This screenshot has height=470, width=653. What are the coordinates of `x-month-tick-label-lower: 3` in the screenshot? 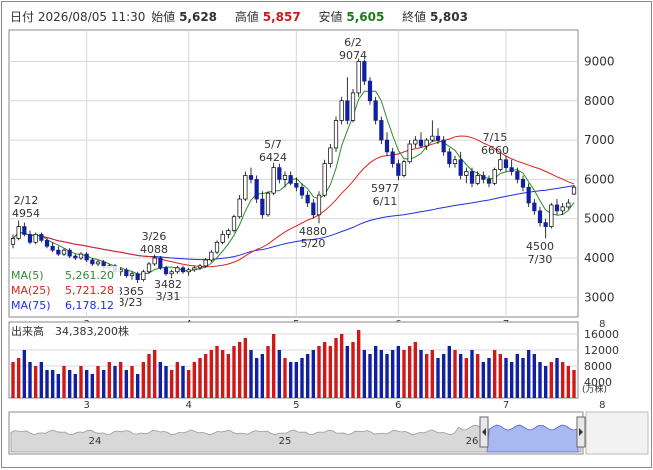 It's located at (86, 405).